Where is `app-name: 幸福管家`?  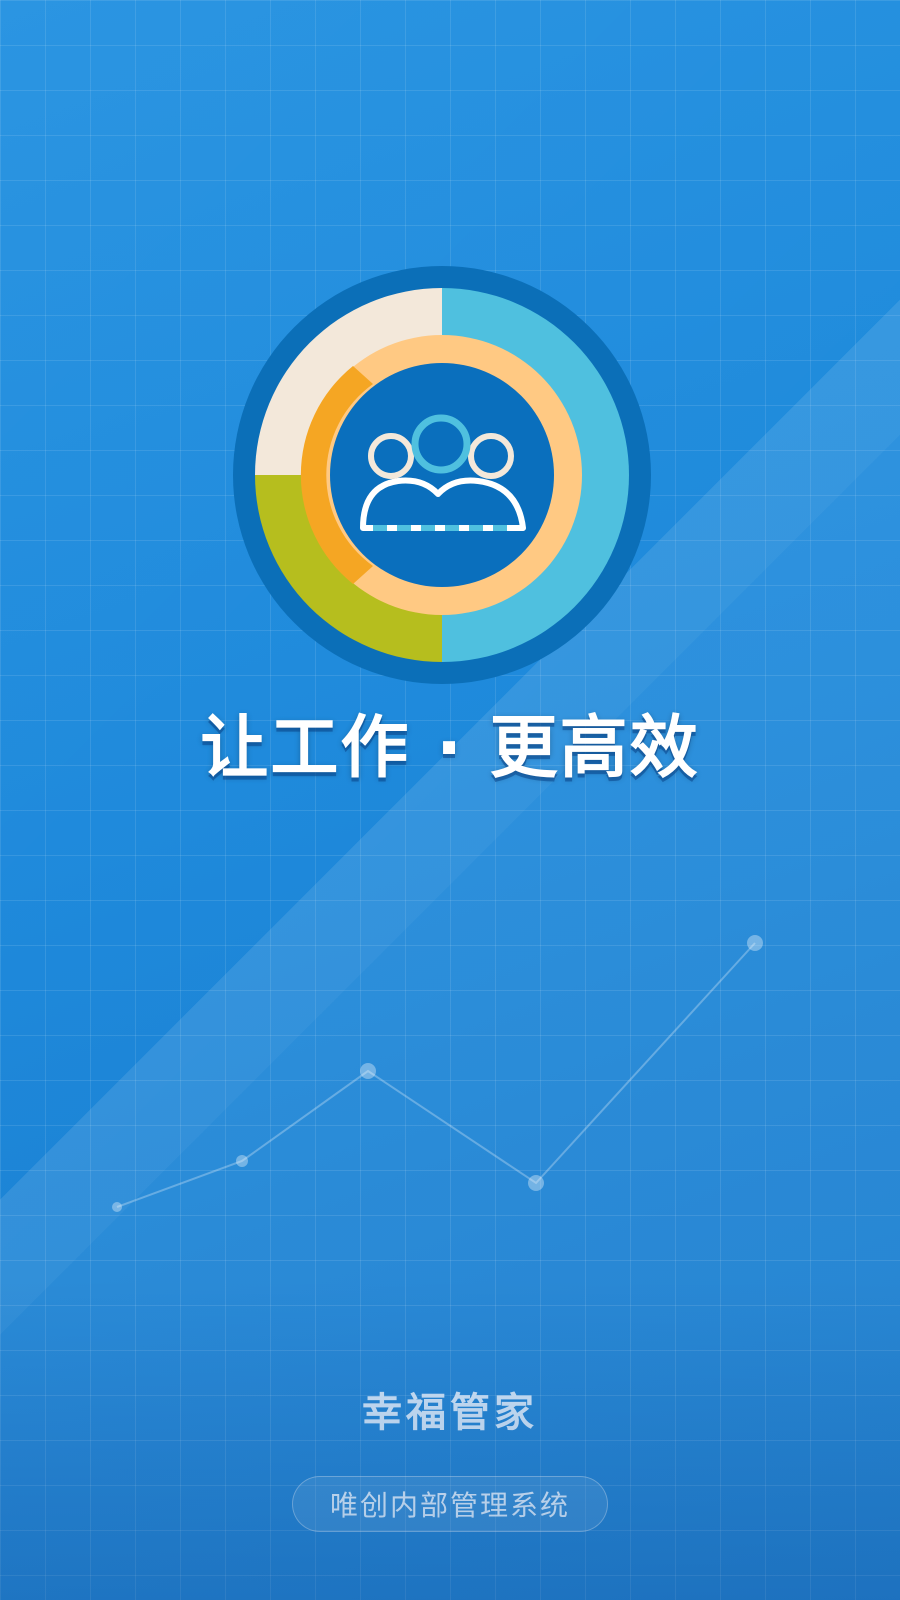 app-name: 幸福管家 is located at coordinates (450, 1413).